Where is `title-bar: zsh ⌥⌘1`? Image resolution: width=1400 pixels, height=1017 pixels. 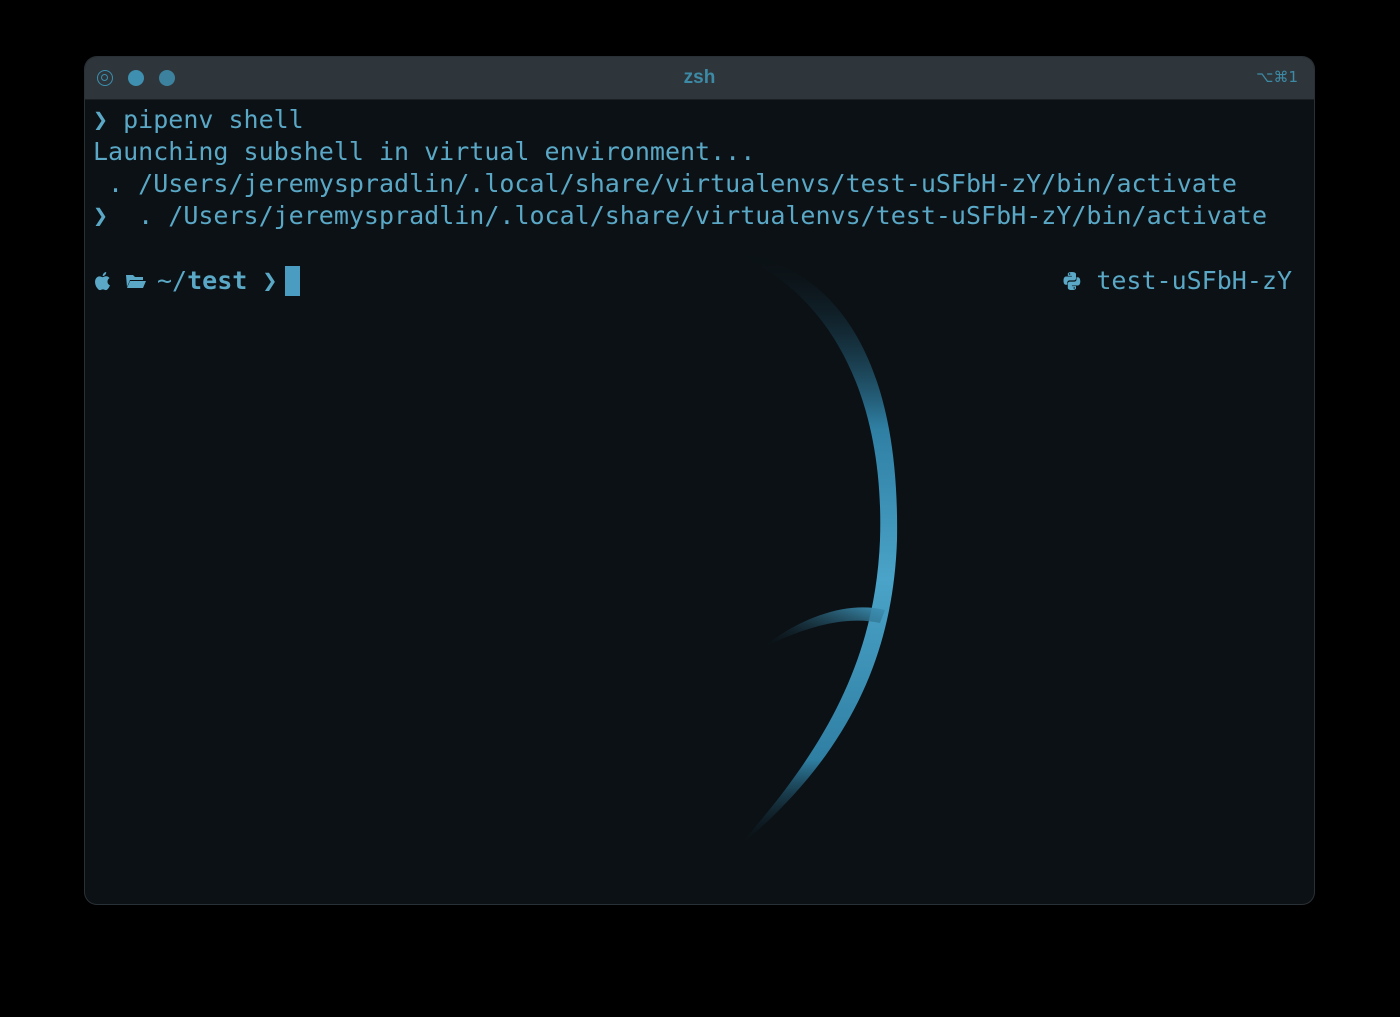 title-bar: zsh ⌥⌘1 is located at coordinates (699, 78).